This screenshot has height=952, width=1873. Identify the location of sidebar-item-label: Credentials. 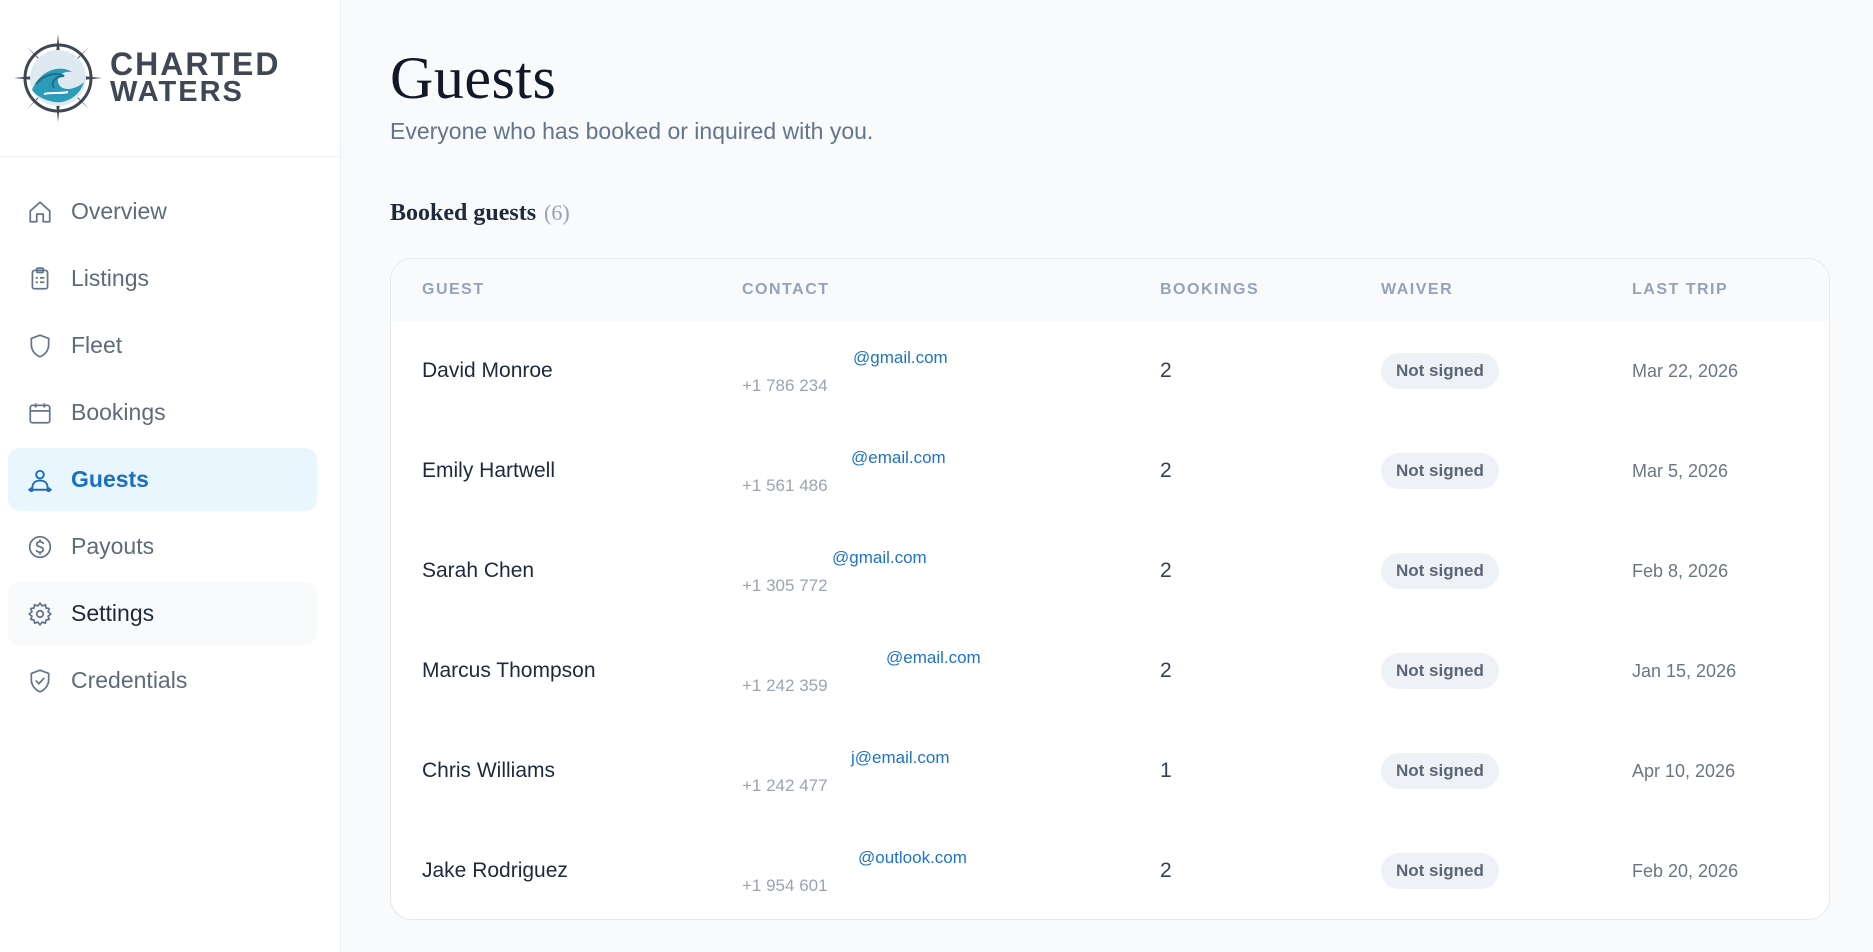
(129, 680).